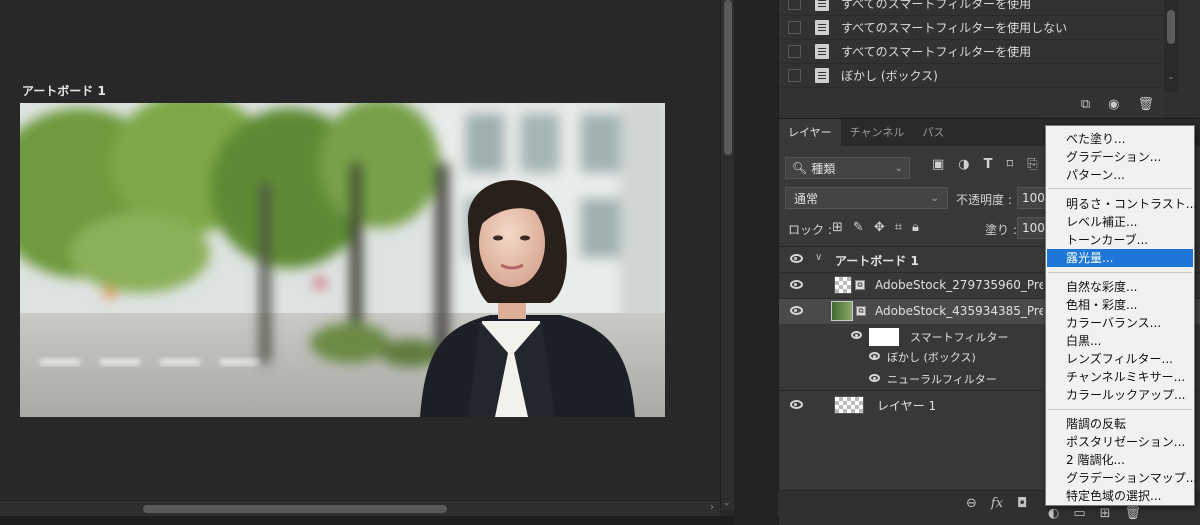 The width and height of the screenshot is (1200, 525). Describe the element at coordinates (837, 227) in the screenshot. I see `lock-transparent-pixels-icon: ⊞` at that location.